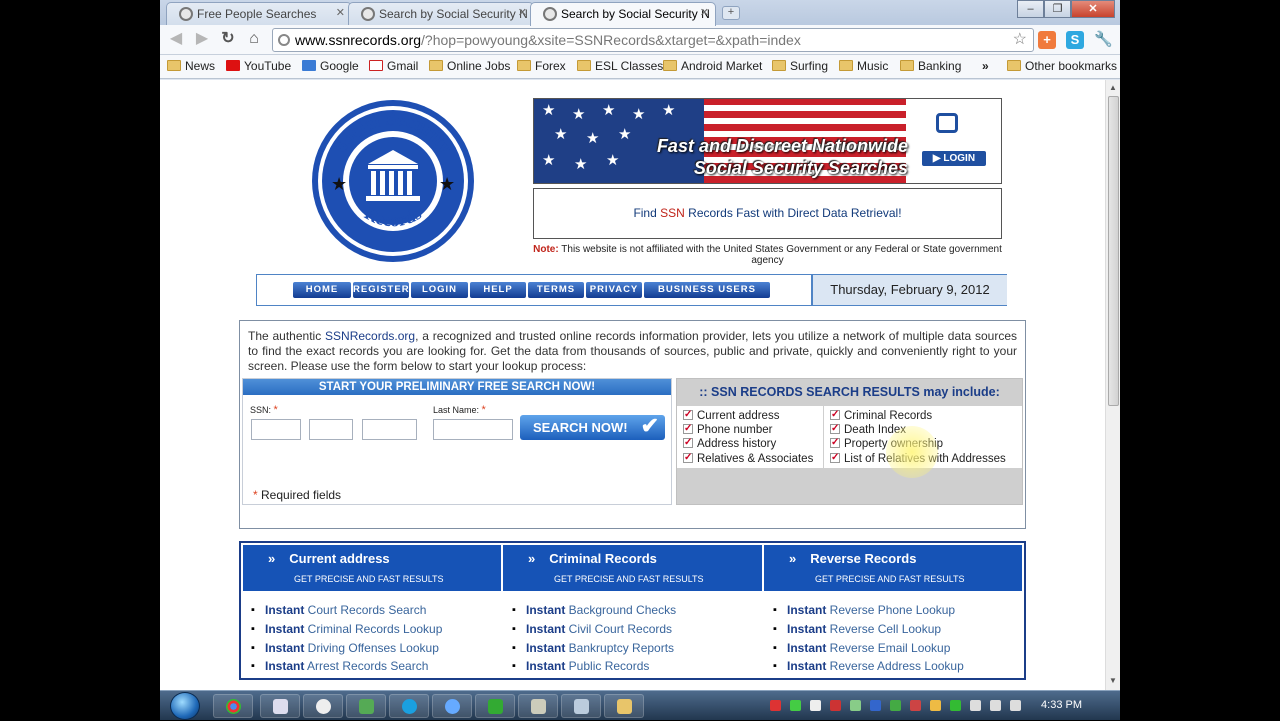 This screenshot has height=721, width=1280. What do you see at coordinates (975, 705) in the screenshot?
I see `network-icon` at bounding box center [975, 705].